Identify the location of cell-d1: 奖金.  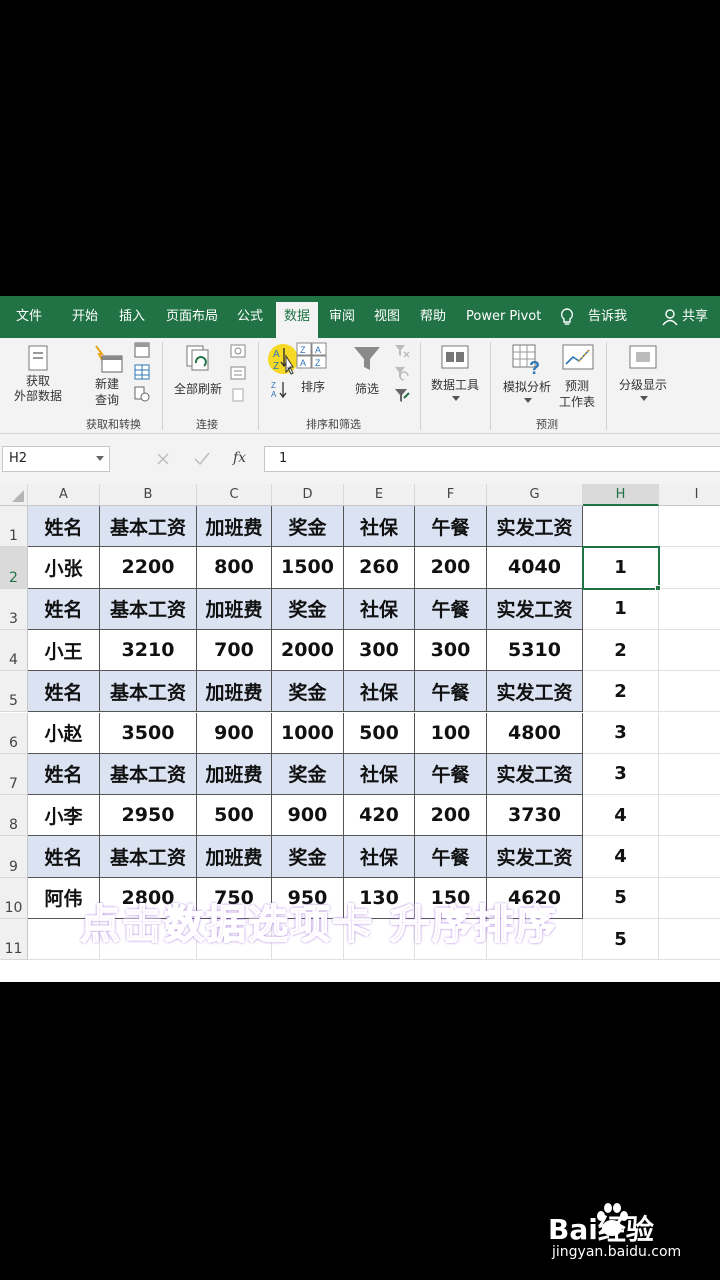
(308, 527).